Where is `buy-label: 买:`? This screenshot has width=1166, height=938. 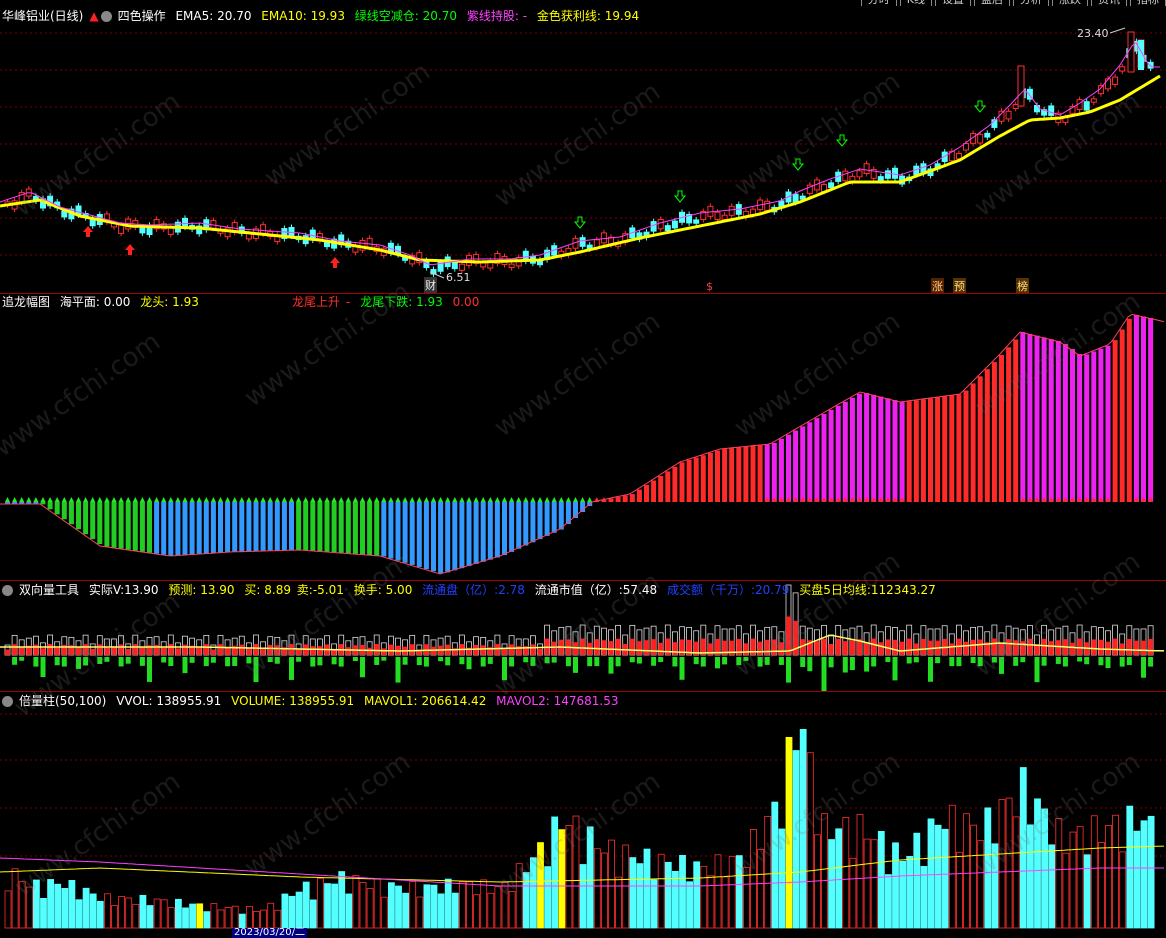 buy-label: 买: is located at coordinates (252, 590).